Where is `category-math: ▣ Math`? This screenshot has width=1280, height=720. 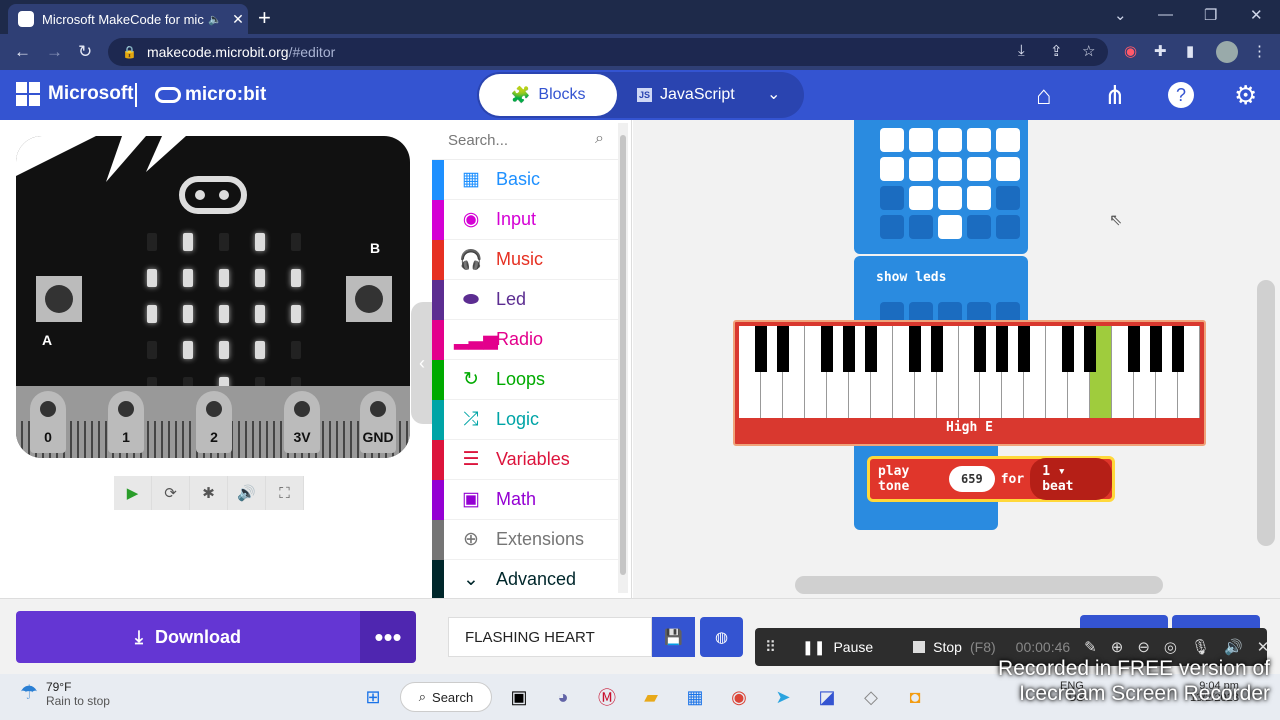
category-math: ▣ Math is located at coordinates (525, 499).